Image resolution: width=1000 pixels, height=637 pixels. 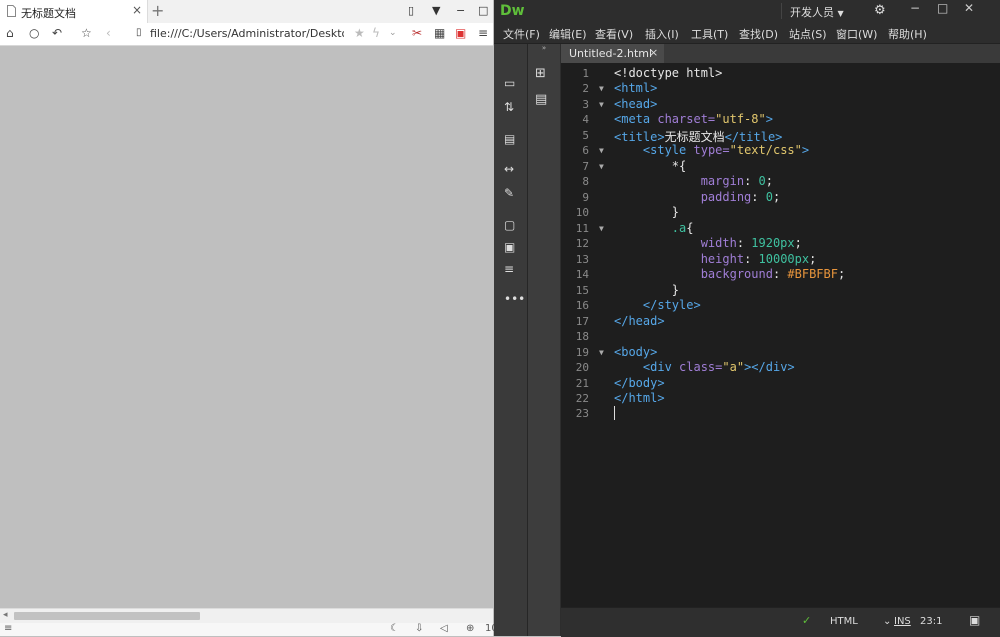 What do you see at coordinates (509, 107) in the screenshot?
I see `sort-icon: ⇅` at bounding box center [509, 107].